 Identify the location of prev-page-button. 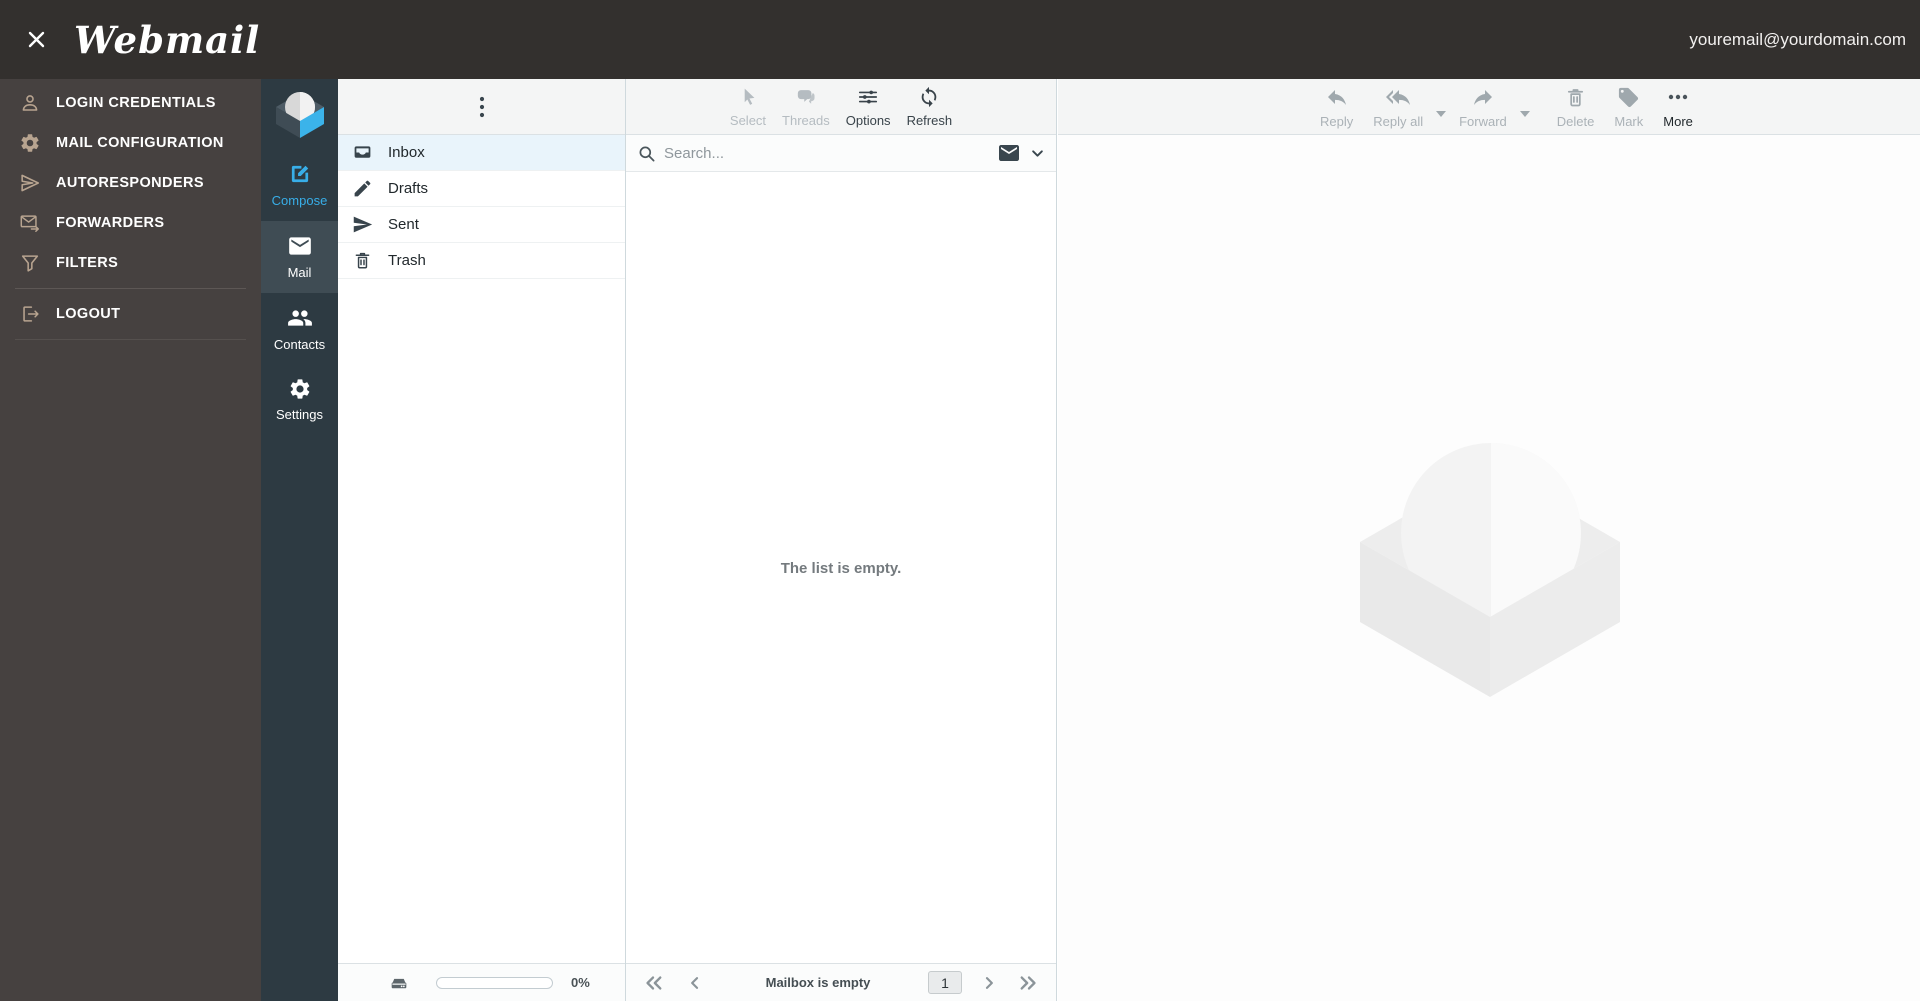
(695, 983).